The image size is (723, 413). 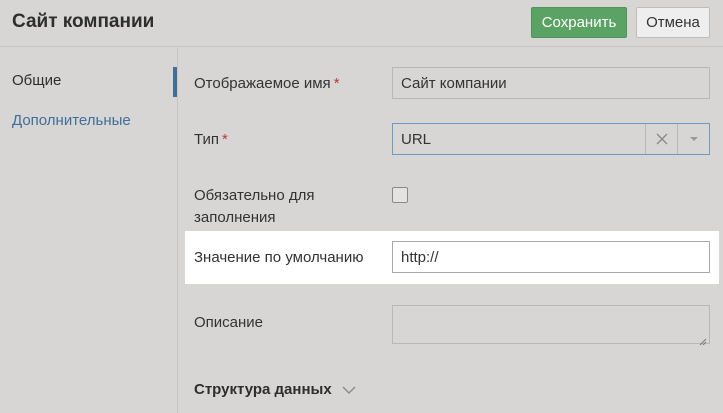 What do you see at coordinates (416, 139) in the screenshot?
I see `type-value: URL` at bounding box center [416, 139].